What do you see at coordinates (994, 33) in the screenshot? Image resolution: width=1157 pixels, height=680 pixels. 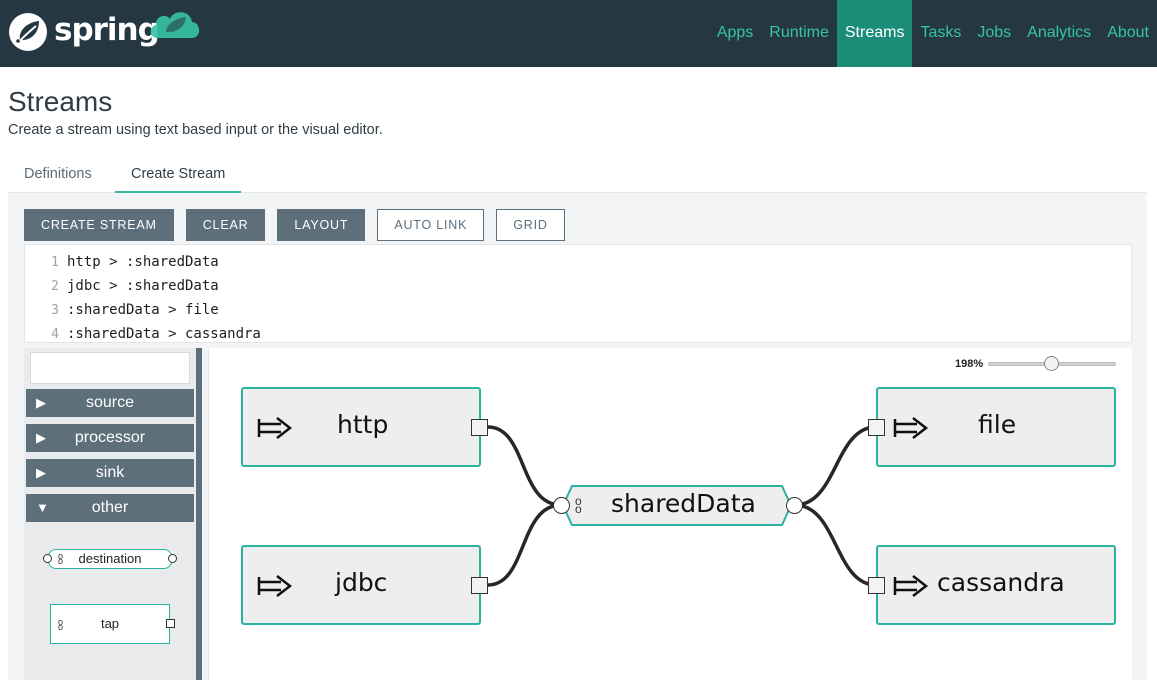 I see `nav-jobs: Jobs` at bounding box center [994, 33].